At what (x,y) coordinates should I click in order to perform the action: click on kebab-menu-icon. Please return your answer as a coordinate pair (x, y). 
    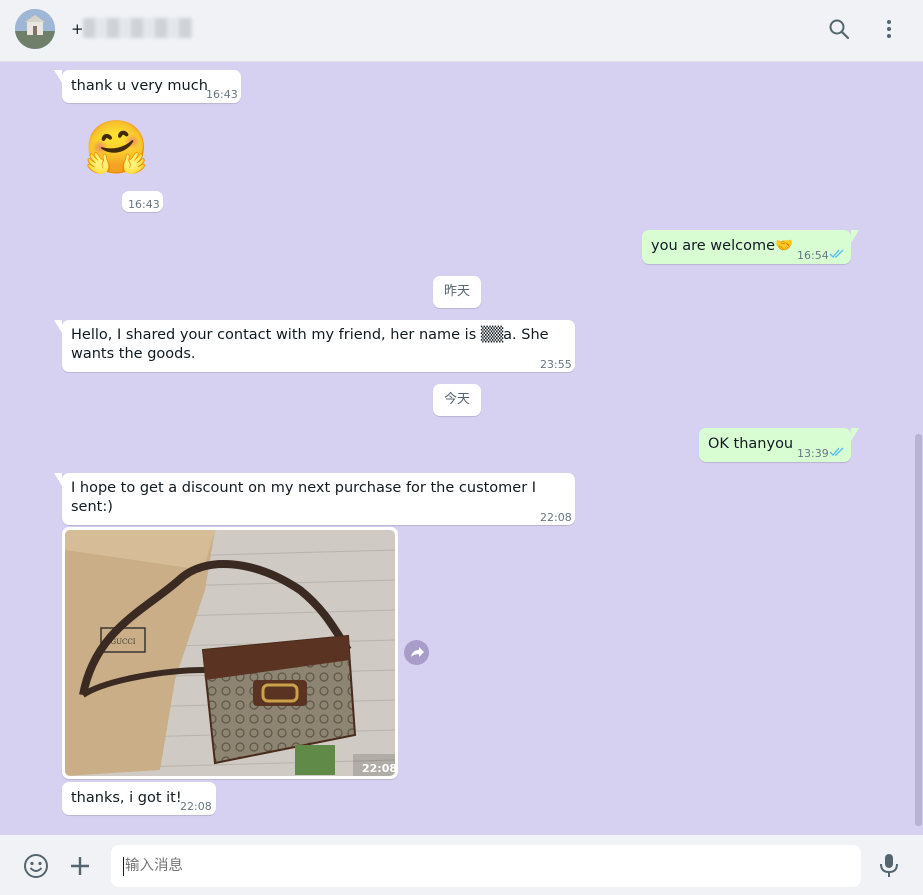
    Looking at the image, I should click on (889, 29).